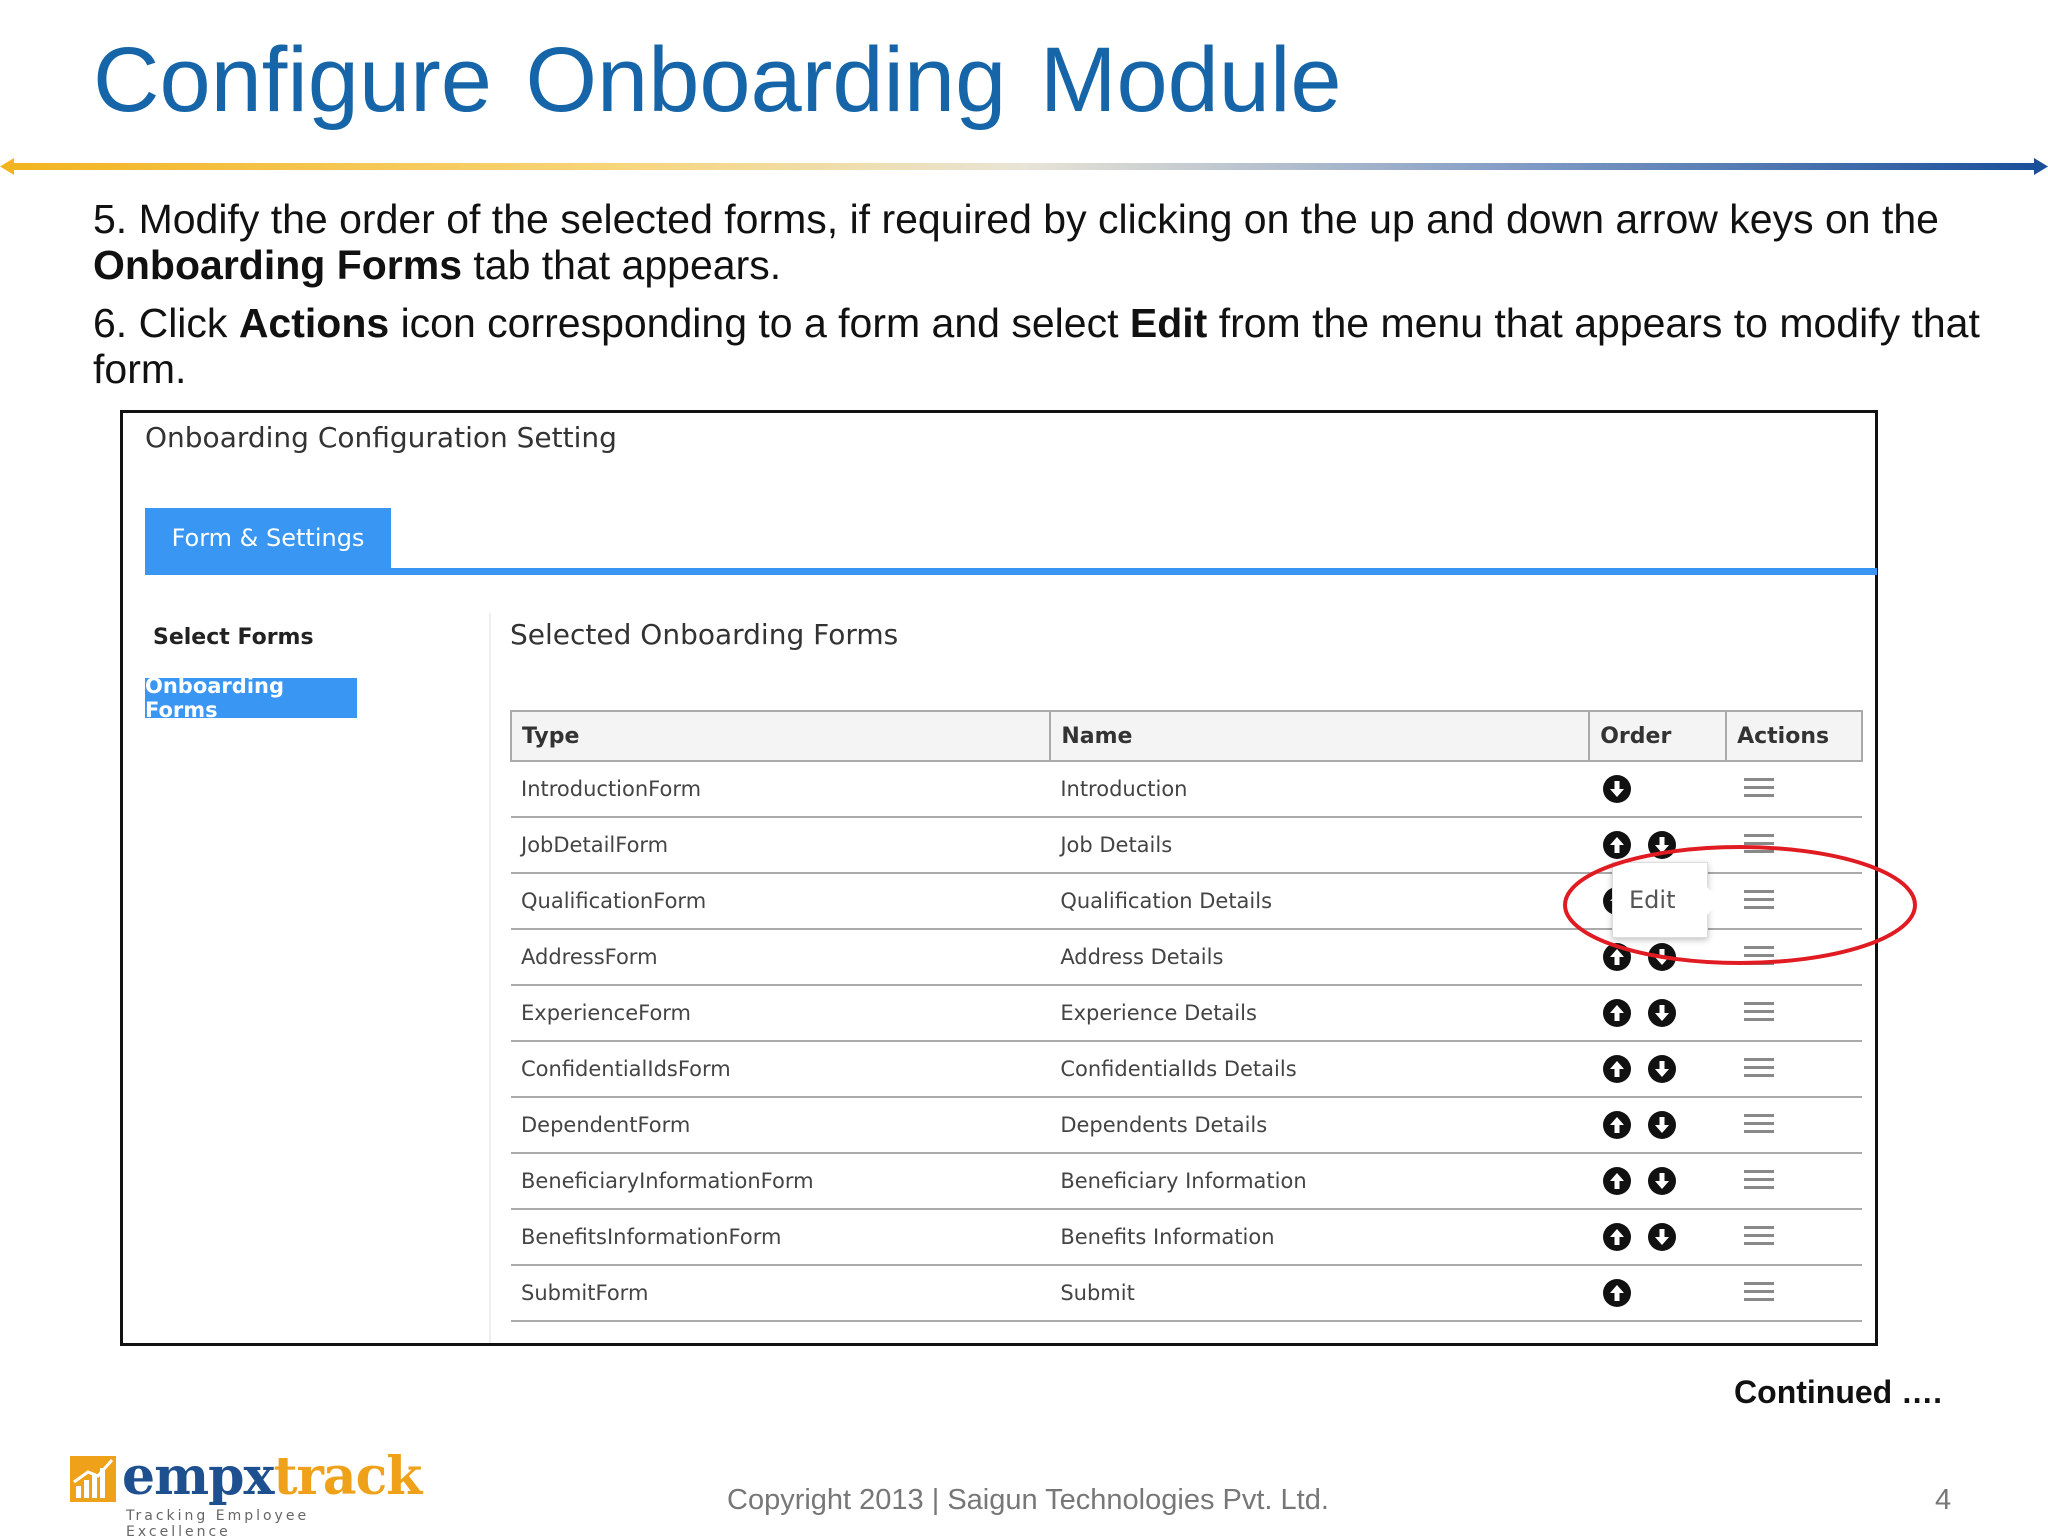  I want to click on header-actions: Actions, so click(1794, 736).